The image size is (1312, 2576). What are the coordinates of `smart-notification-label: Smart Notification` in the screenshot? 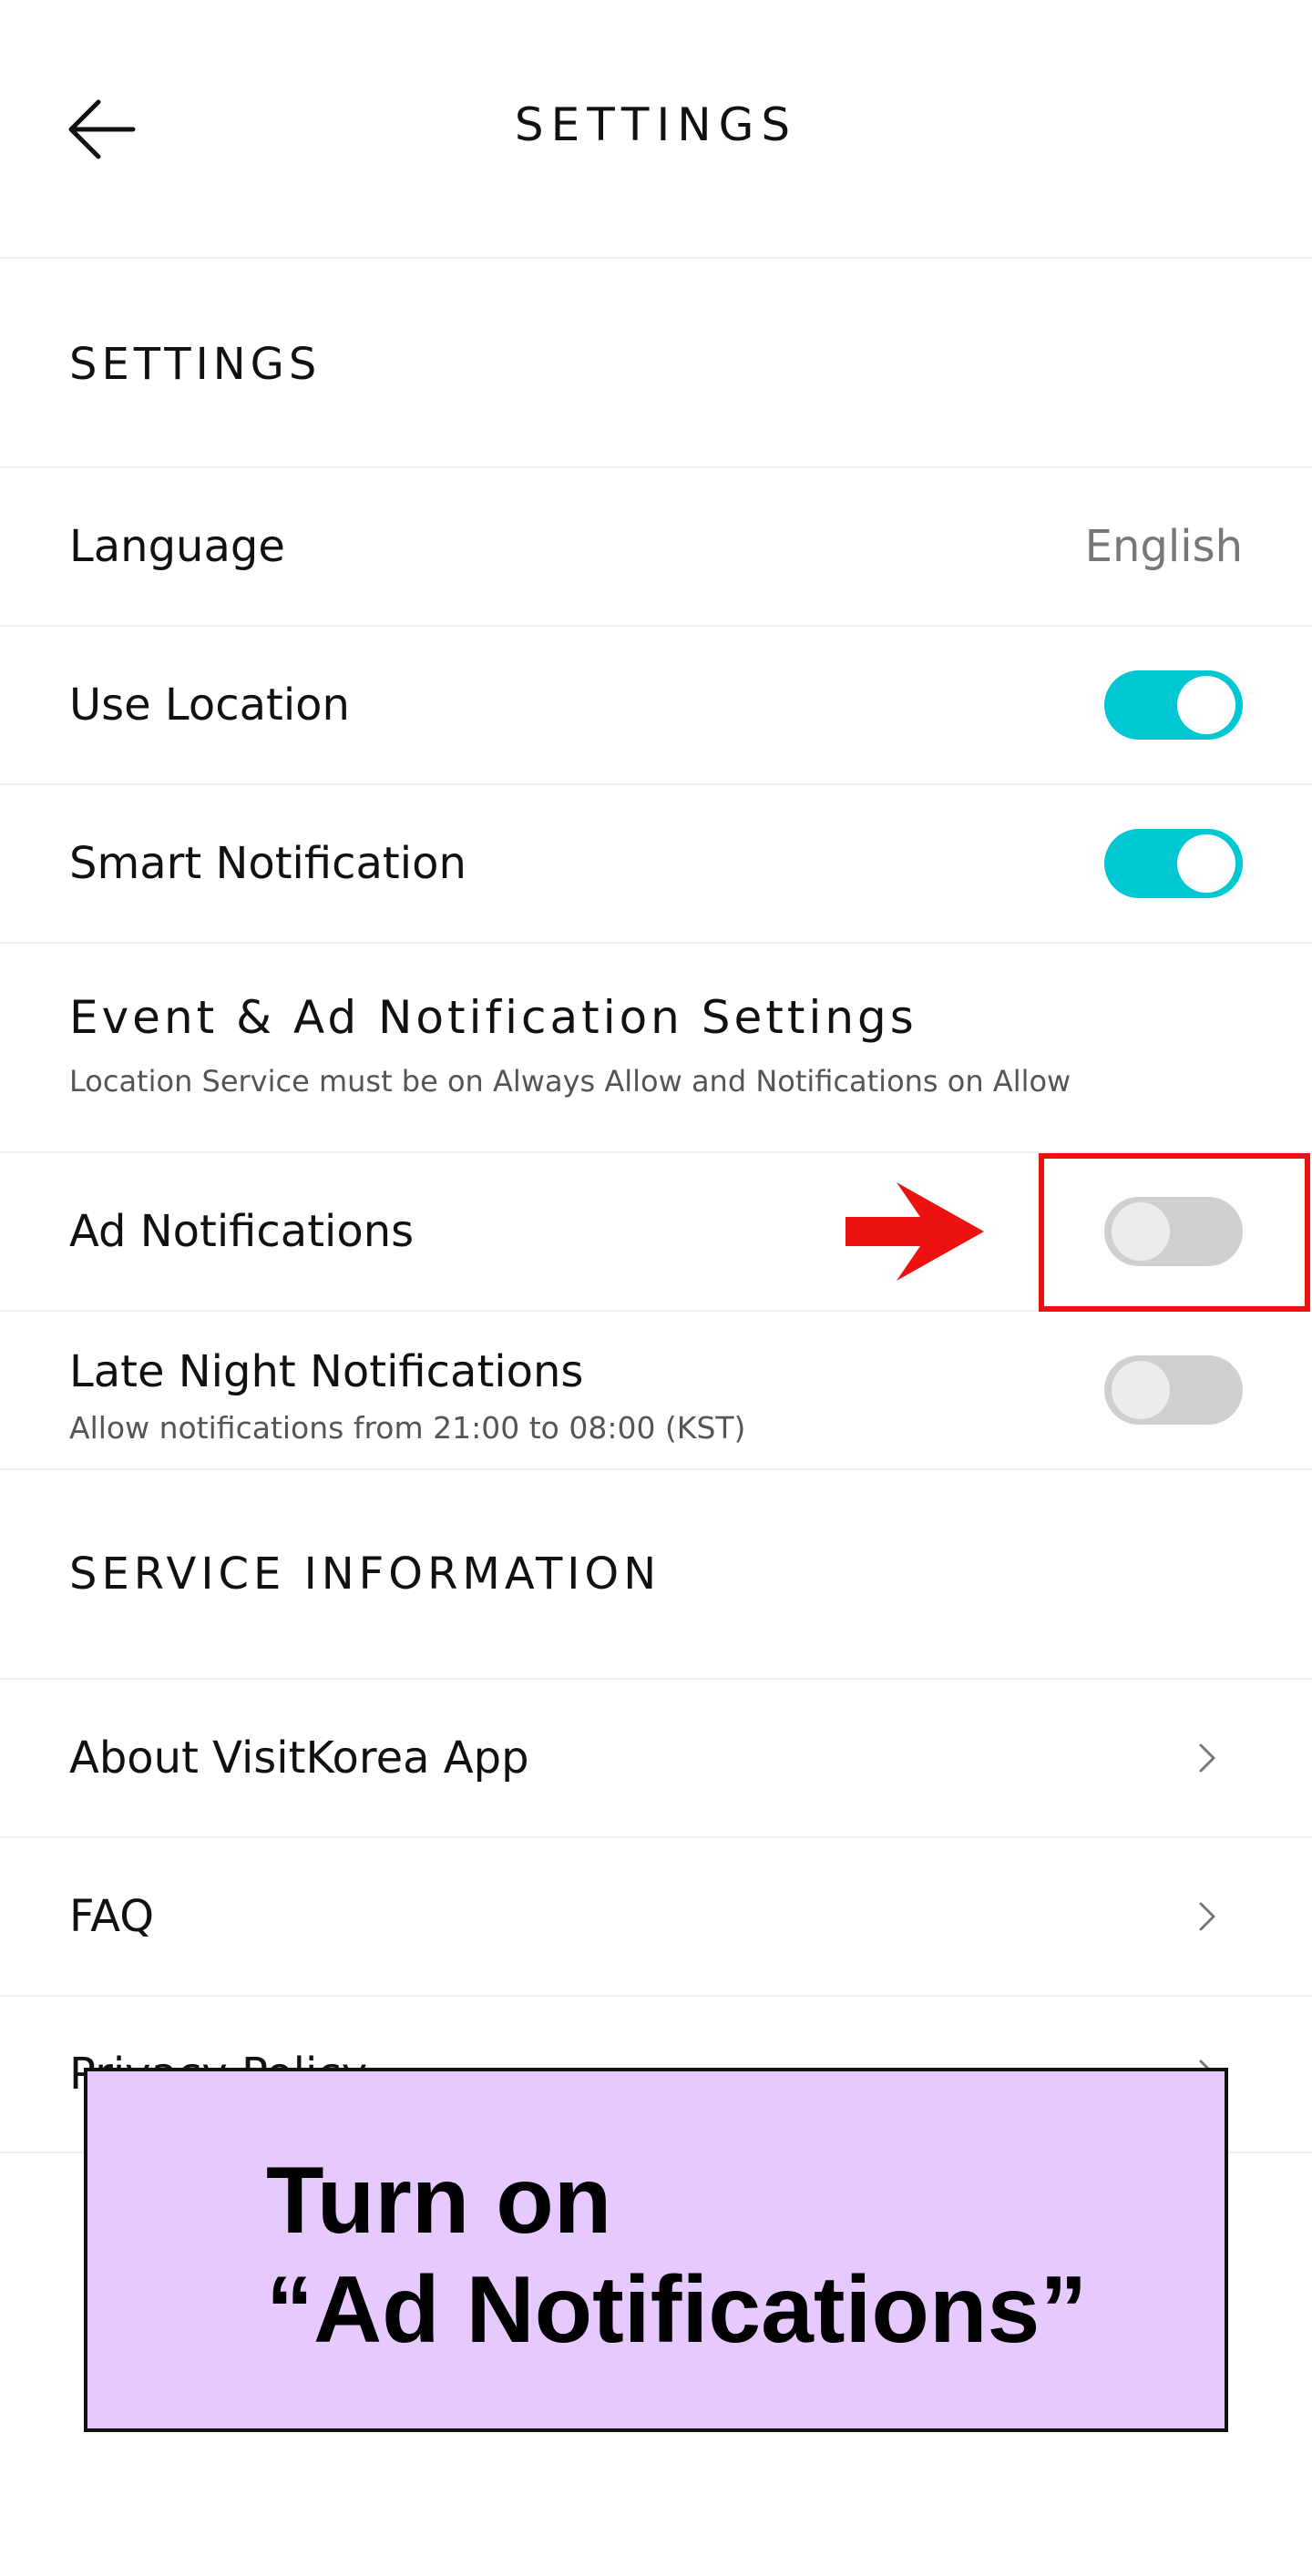 It's located at (267, 863).